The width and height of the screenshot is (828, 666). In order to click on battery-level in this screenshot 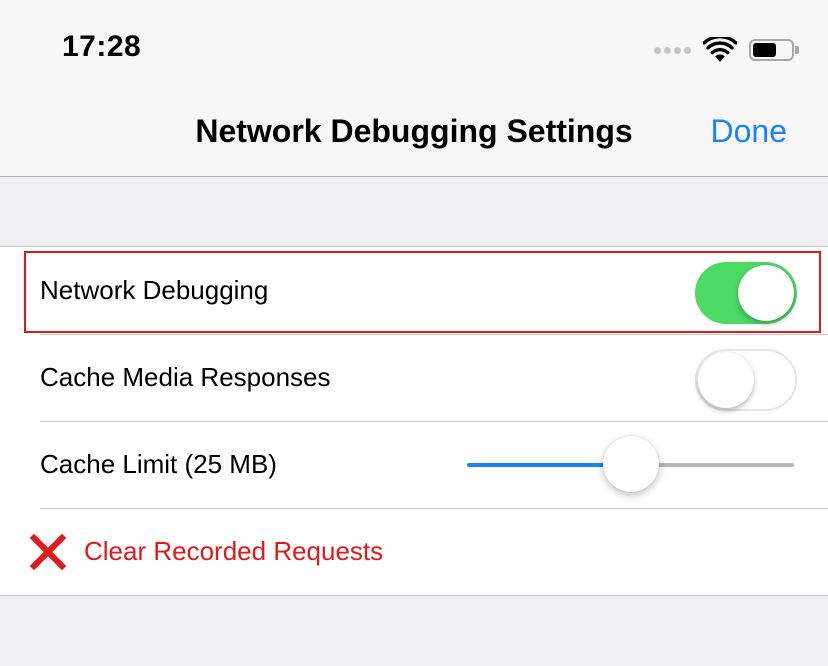, I will do `click(764, 50)`.